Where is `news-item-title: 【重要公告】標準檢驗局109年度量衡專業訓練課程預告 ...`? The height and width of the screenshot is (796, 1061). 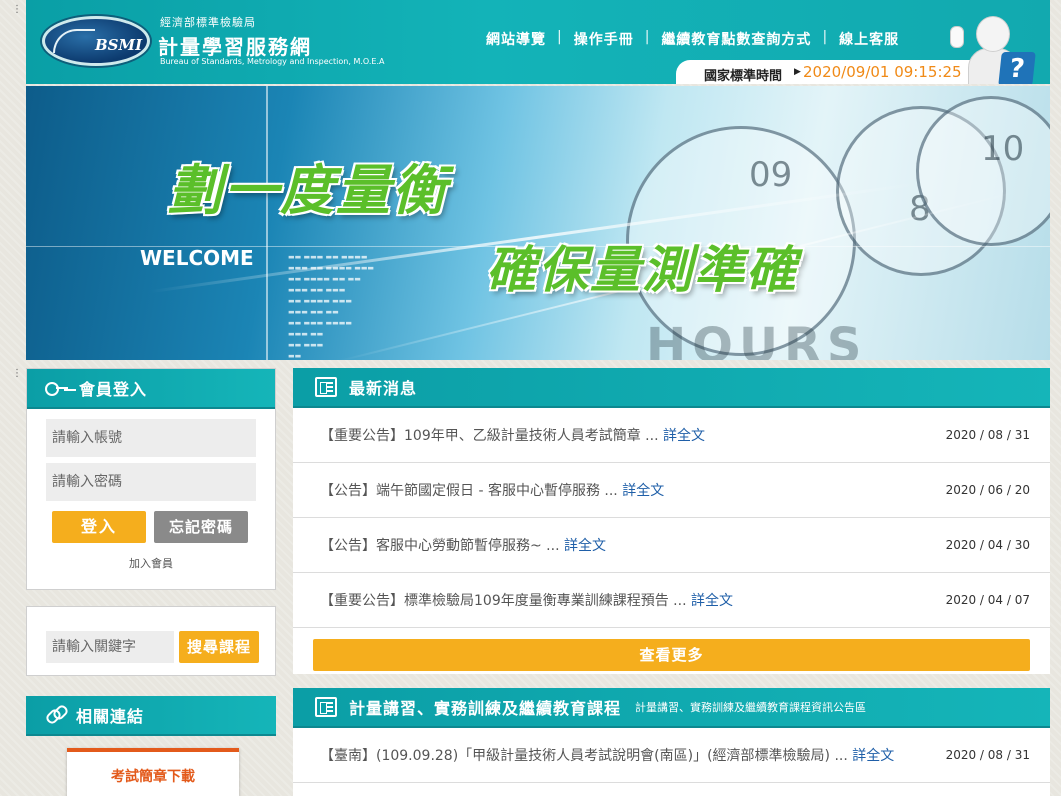 news-item-title: 【重要公告】標準檢驗局109年度量衡專業訓練課程預告 ... is located at coordinates (503, 601).